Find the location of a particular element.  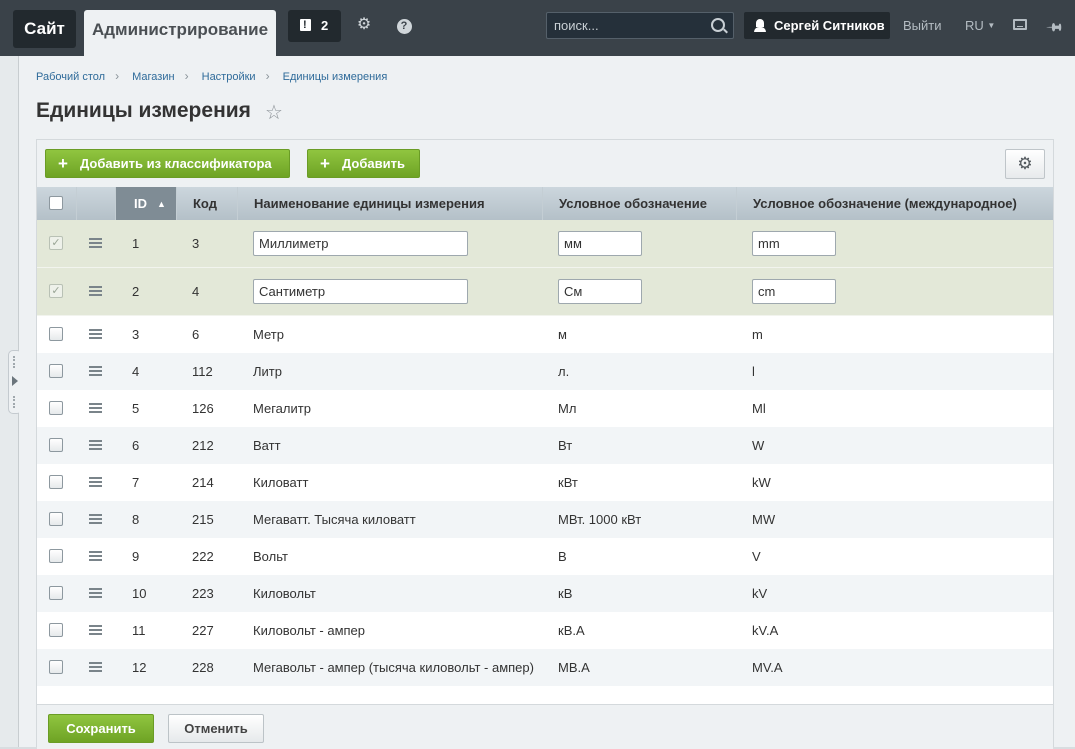

cell-symbol: кВ.А is located at coordinates (571, 630).